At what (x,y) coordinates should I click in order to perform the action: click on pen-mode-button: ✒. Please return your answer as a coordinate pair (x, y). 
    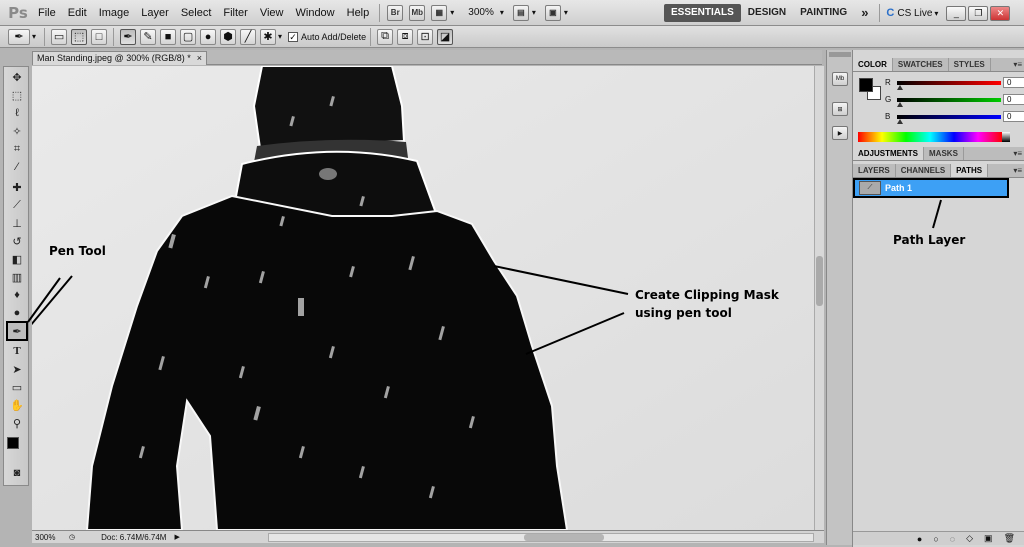
    Looking at the image, I should click on (128, 36).